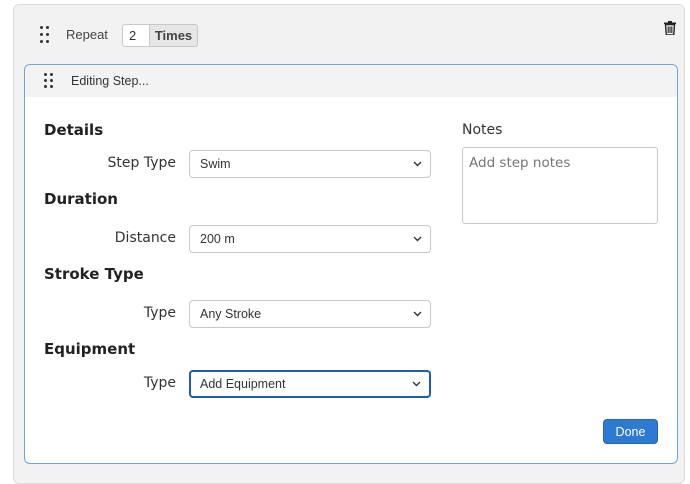 This screenshot has width=690, height=484. Describe the element at coordinates (90, 349) in the screenshot. I see `equipment-heading: Equipment` at that location.